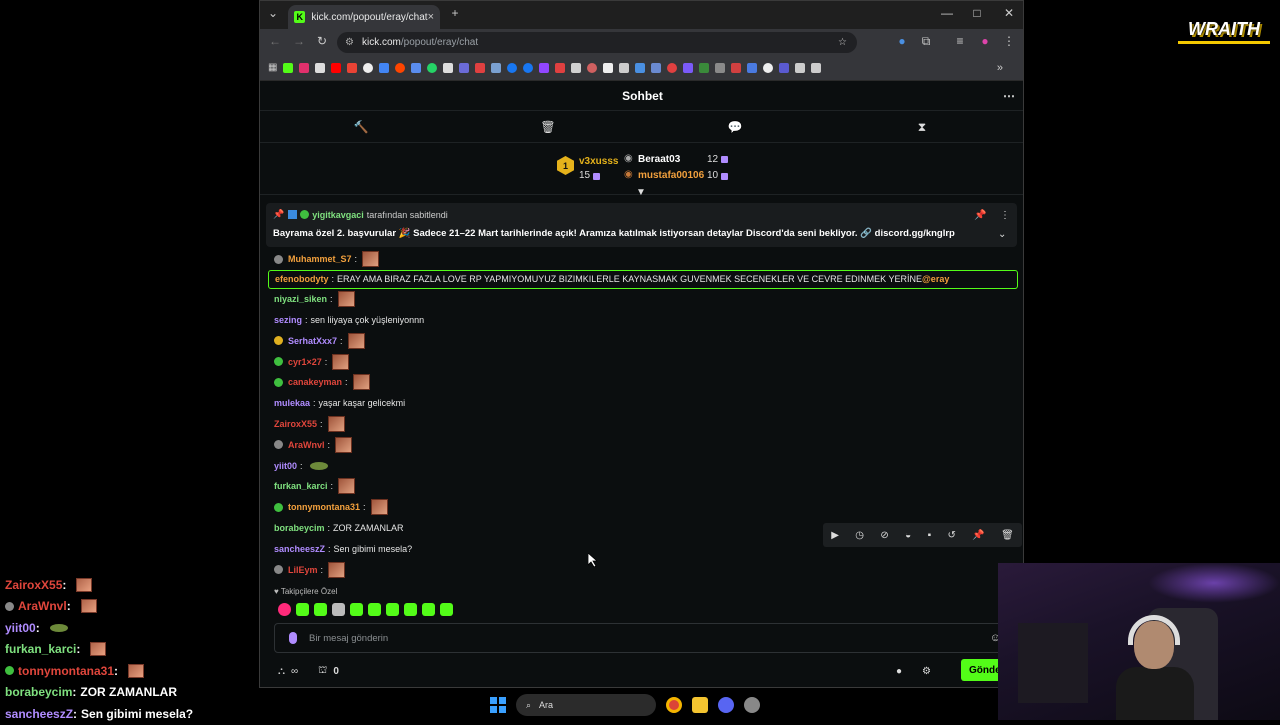 The image size is (1280, 725). What do you see at coordinates (926, 41) in the screenshot?
I see `extensions-puzzle-icon: ⧉` at bounding box center [926, 41].